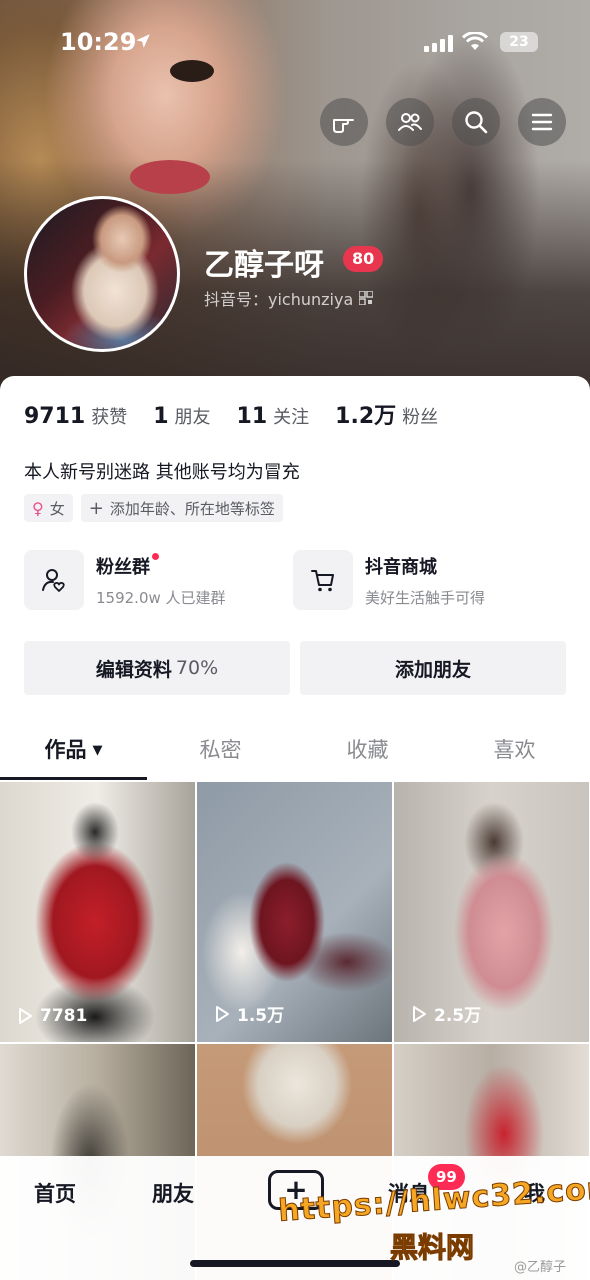  I want to click on douyin-id-text: 抖音号：yichunziya, so click(279, 299).